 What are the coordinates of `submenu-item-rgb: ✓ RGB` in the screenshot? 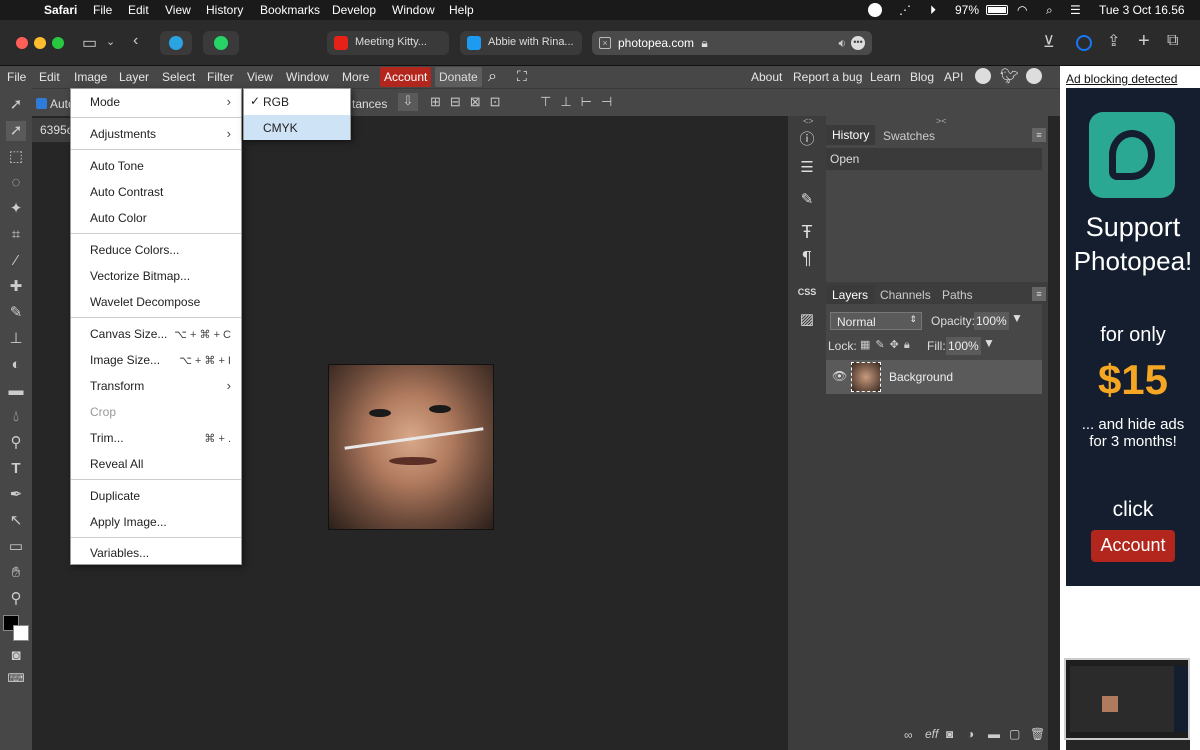 It's located at (297, 101).